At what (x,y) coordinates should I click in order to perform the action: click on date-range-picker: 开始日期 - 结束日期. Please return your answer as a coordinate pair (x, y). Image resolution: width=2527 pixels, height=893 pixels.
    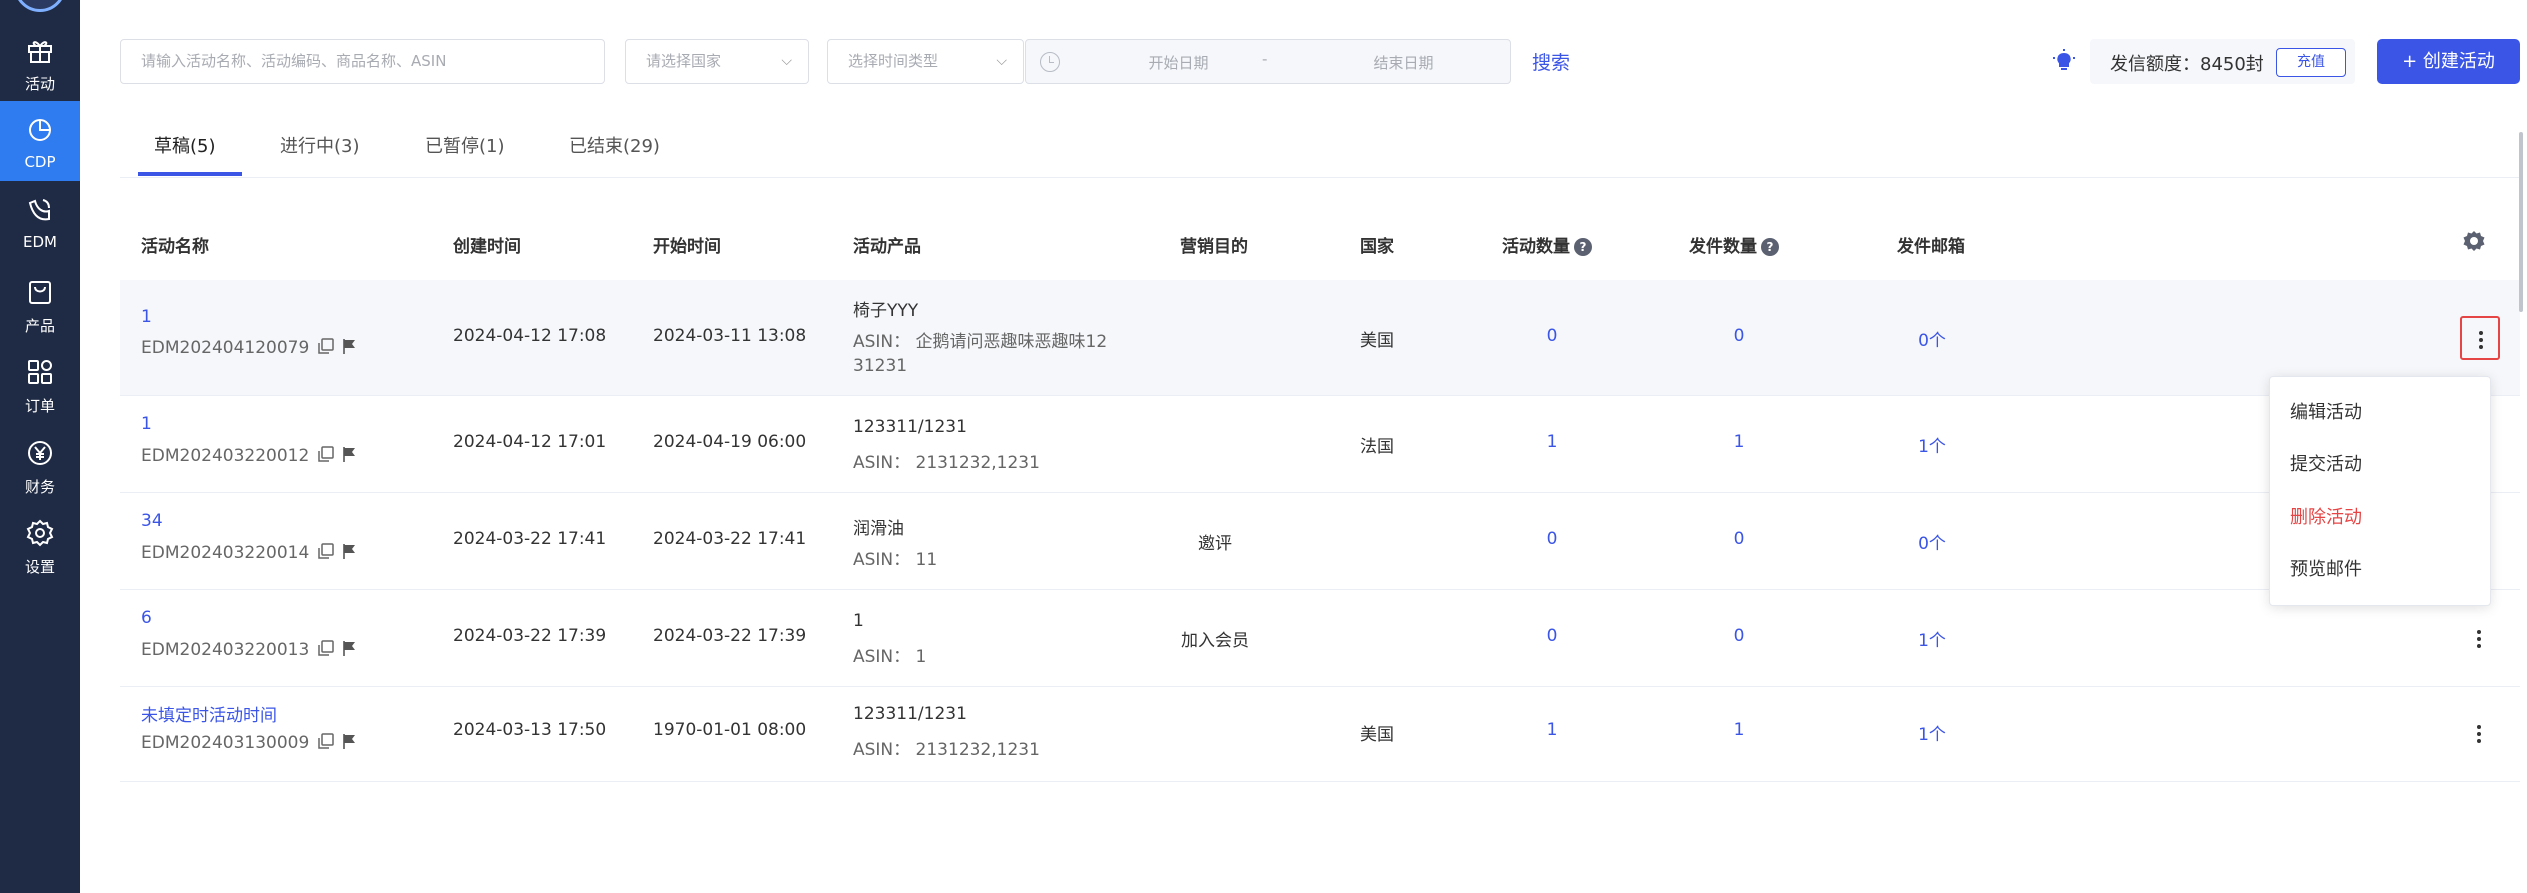
    Looking at the image, I should click on (1268, 61).